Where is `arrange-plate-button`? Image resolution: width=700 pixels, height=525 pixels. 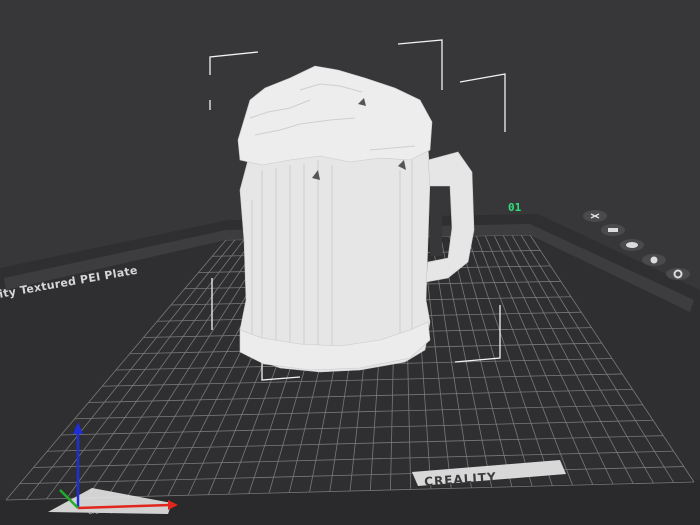
arrange-plate-button is located at coordinates (613, 230).